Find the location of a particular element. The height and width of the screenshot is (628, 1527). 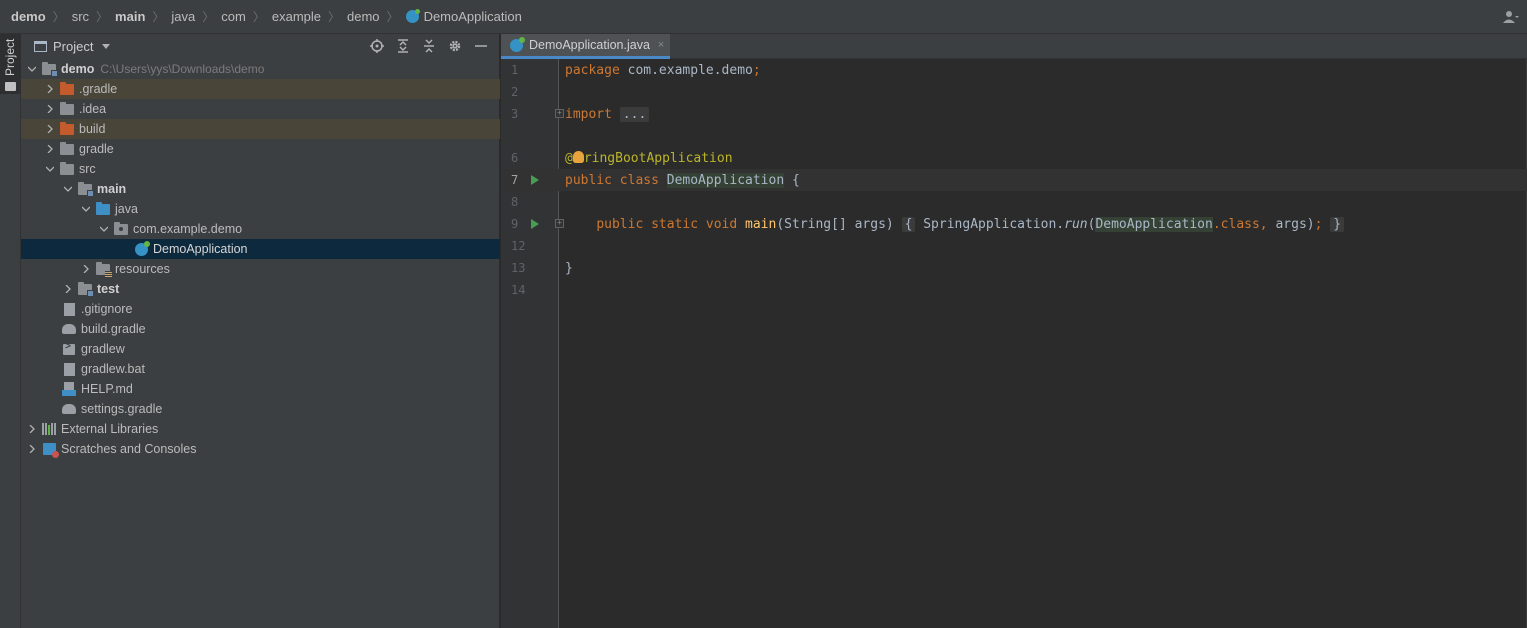

breadcrumb-demo-package: demo is located at coordinates (363, 16).